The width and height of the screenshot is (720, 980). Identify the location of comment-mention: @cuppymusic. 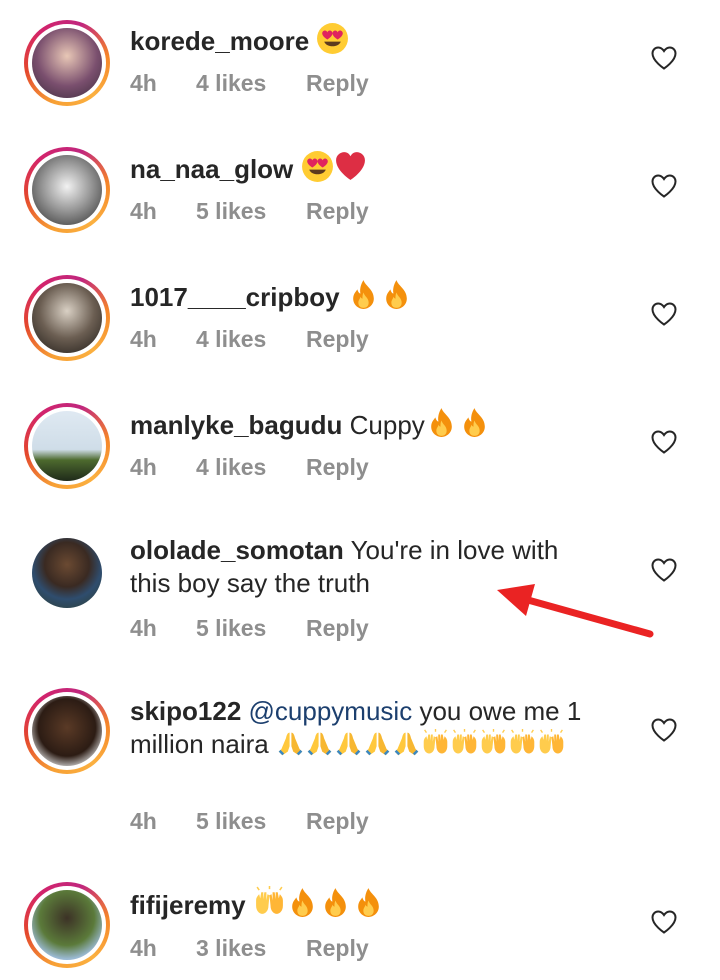
(331, 711).